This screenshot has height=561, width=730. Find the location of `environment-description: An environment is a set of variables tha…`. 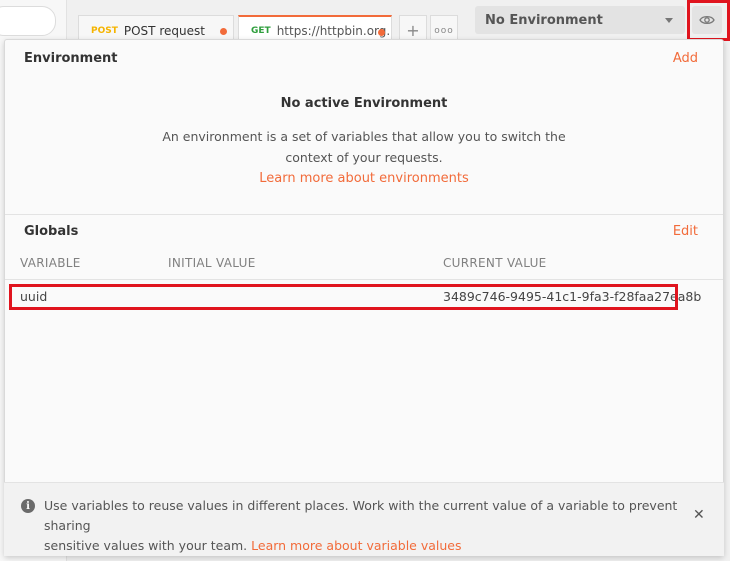

environment-description: An environment is a set of variables tha… is located at coordinates (364, 147).